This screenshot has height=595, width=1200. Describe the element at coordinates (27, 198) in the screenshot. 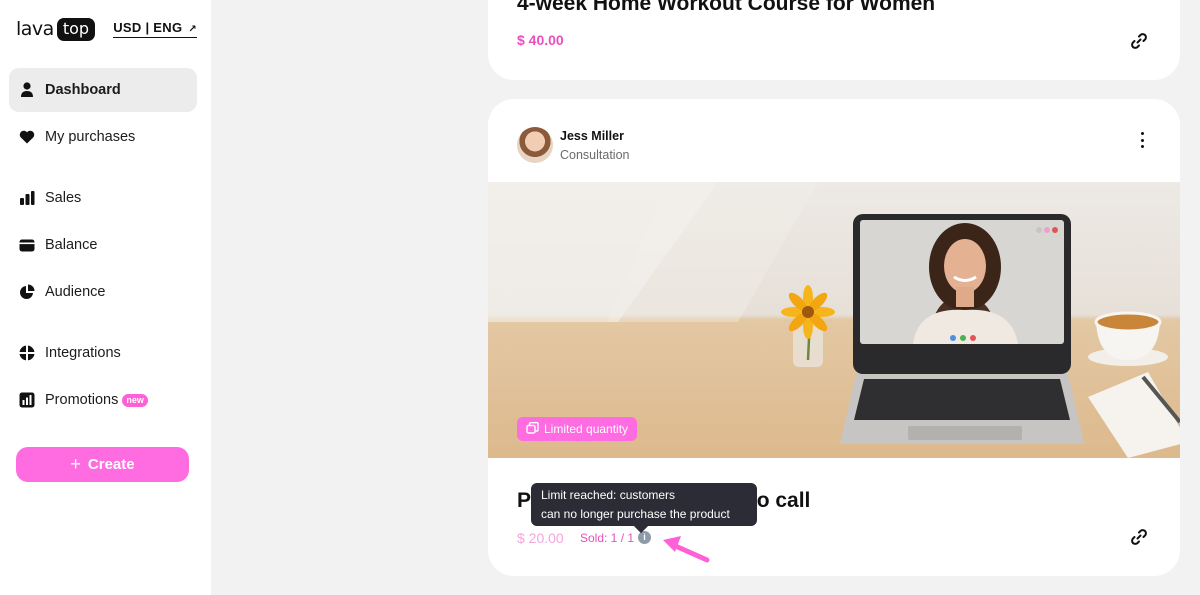

I see `bar-chart-icon` at that location.